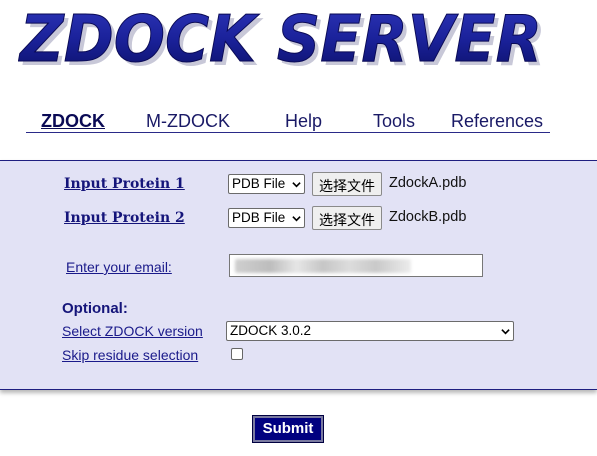 This screenshot has height=456, width=597. Describe the element at coordinates (347, 218) in the screenshot. I see `protein-2-choose-file-button: 选择文件` at that location.